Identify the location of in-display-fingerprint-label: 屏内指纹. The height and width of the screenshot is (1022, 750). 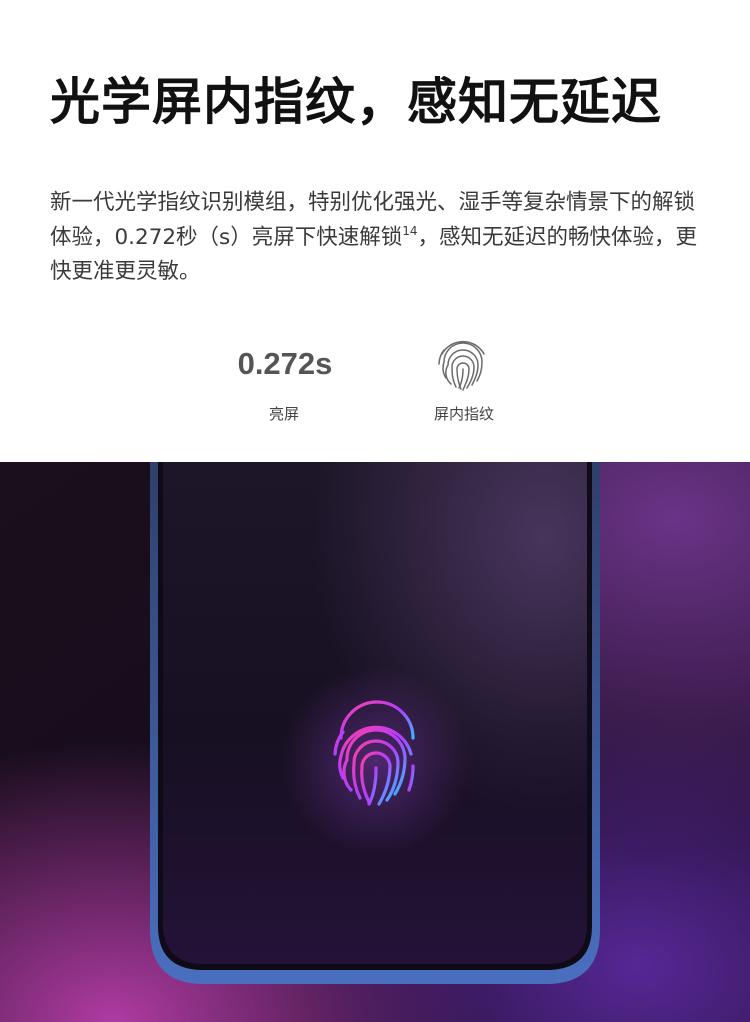
(463, 414).